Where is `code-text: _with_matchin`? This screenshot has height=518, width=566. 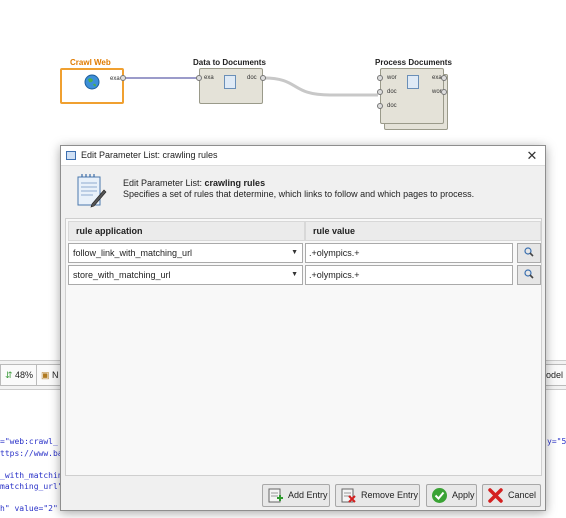 code-text: _with_matchin is located at coordinates (31, 475).